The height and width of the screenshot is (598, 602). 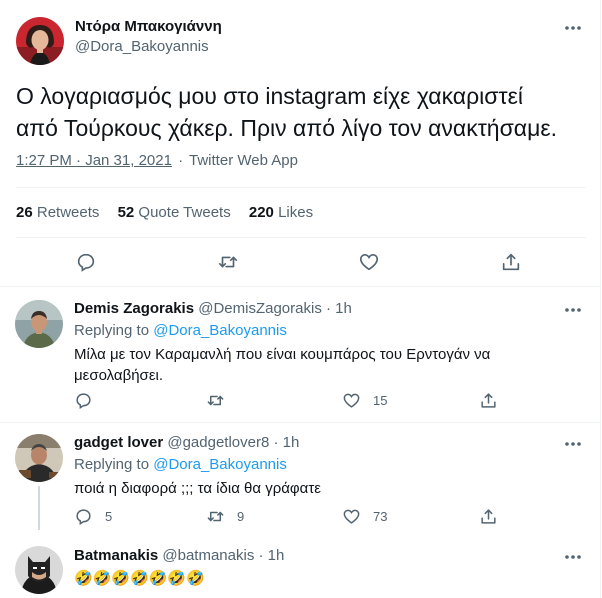 I want to click on tweet-stats: 26 Retweets 52 Quote Tweets 220 Likes, so click(x=164, y=212).